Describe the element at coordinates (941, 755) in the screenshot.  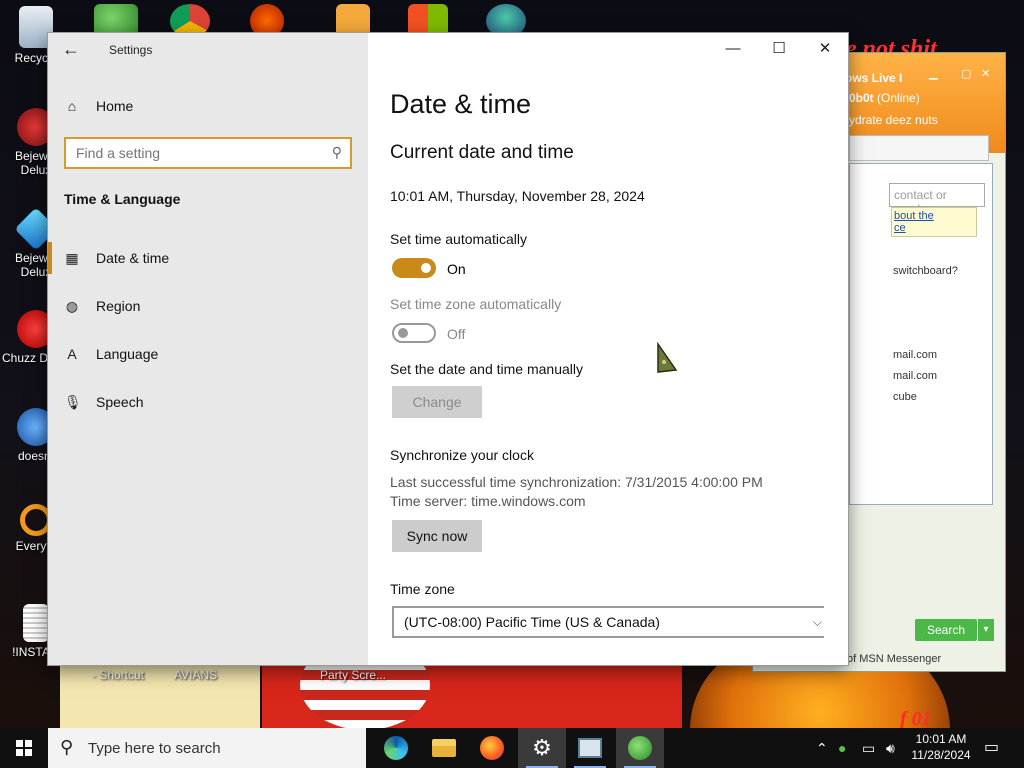
I see `clock-date: 11/28/2024` at that location.